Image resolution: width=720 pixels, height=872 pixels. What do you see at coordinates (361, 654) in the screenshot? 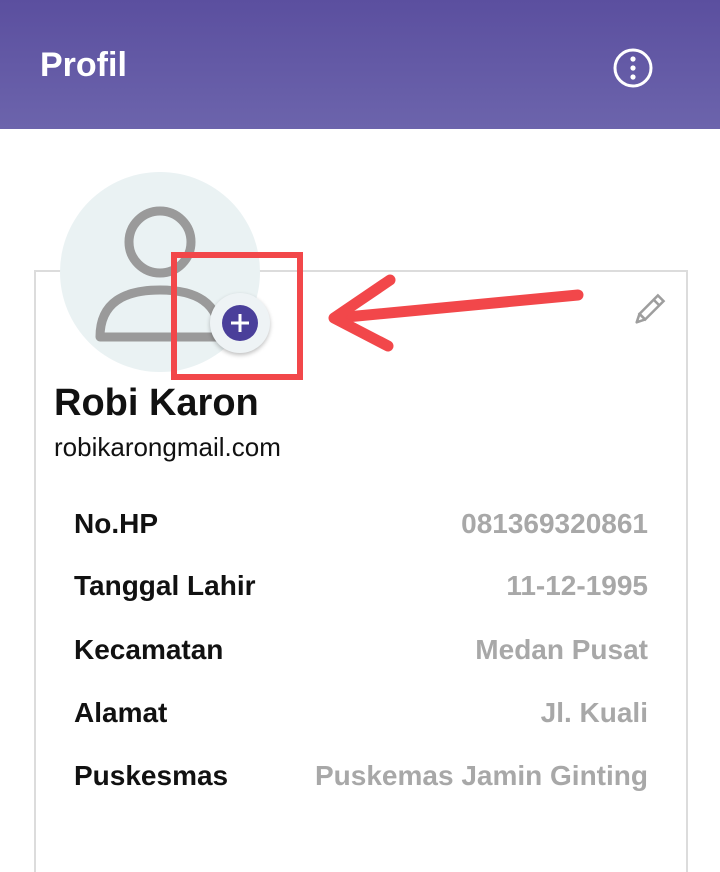
I see `detail-row-district: Kecamatan Medan Pusat` at bounding box center [361, 654].